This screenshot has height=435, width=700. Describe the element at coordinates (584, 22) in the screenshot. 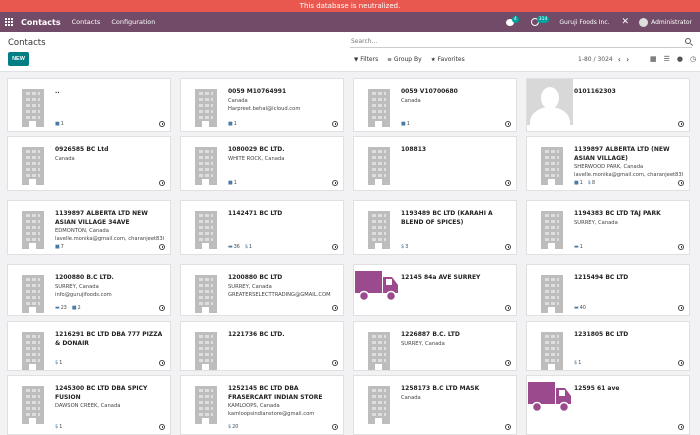

I see `company-switcher: Guruji Foods Inc.` at that location.